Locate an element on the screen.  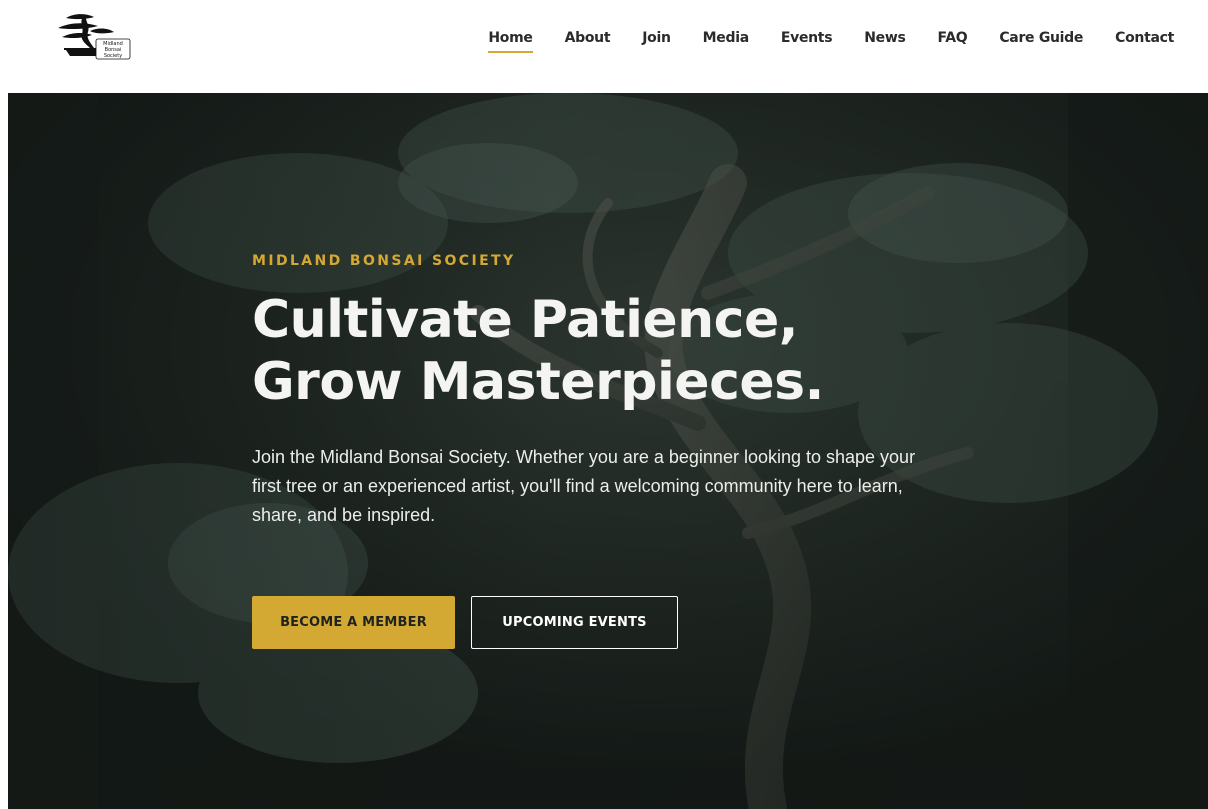
nav-events: Events is located at coordinates (807, 40).